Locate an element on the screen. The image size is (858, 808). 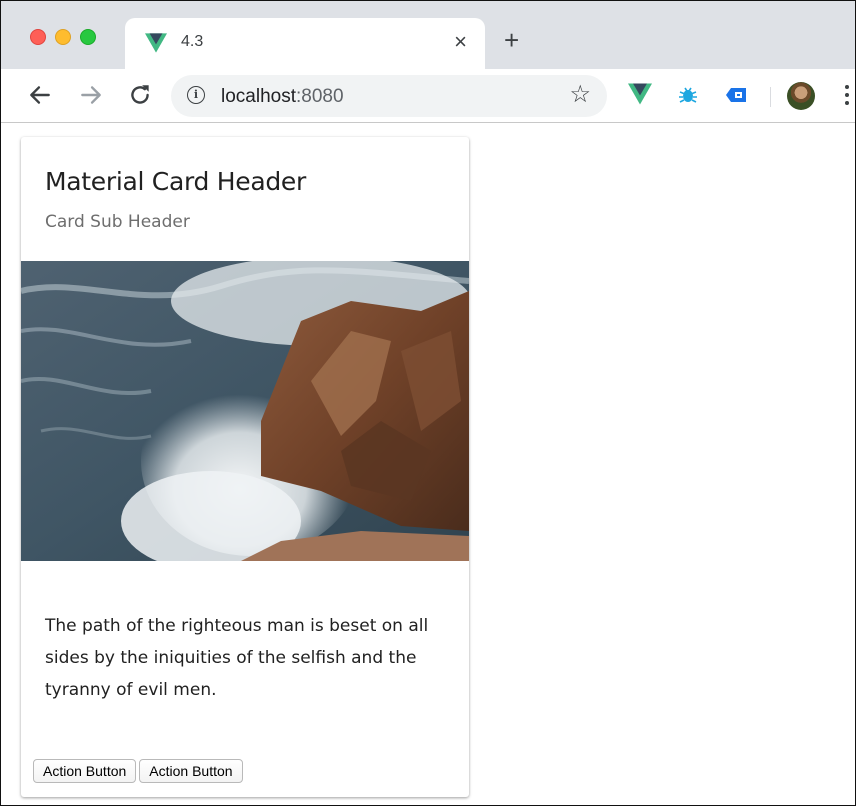
forward-arrow-icon is located at coordinates (91, 95).